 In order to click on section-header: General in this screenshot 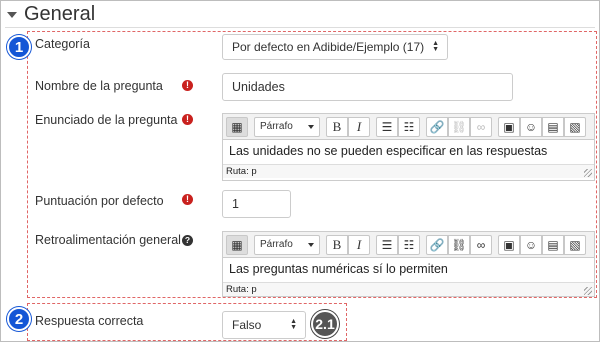, I will do `click(51, 14)`.